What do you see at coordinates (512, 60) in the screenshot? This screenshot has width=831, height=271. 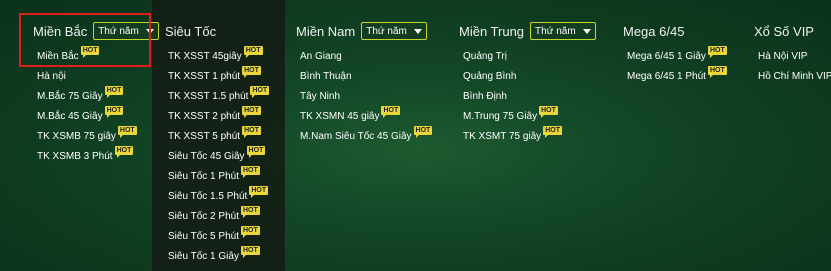 I see `list-item: Quảng Trị` at bounding box center [512, 60].